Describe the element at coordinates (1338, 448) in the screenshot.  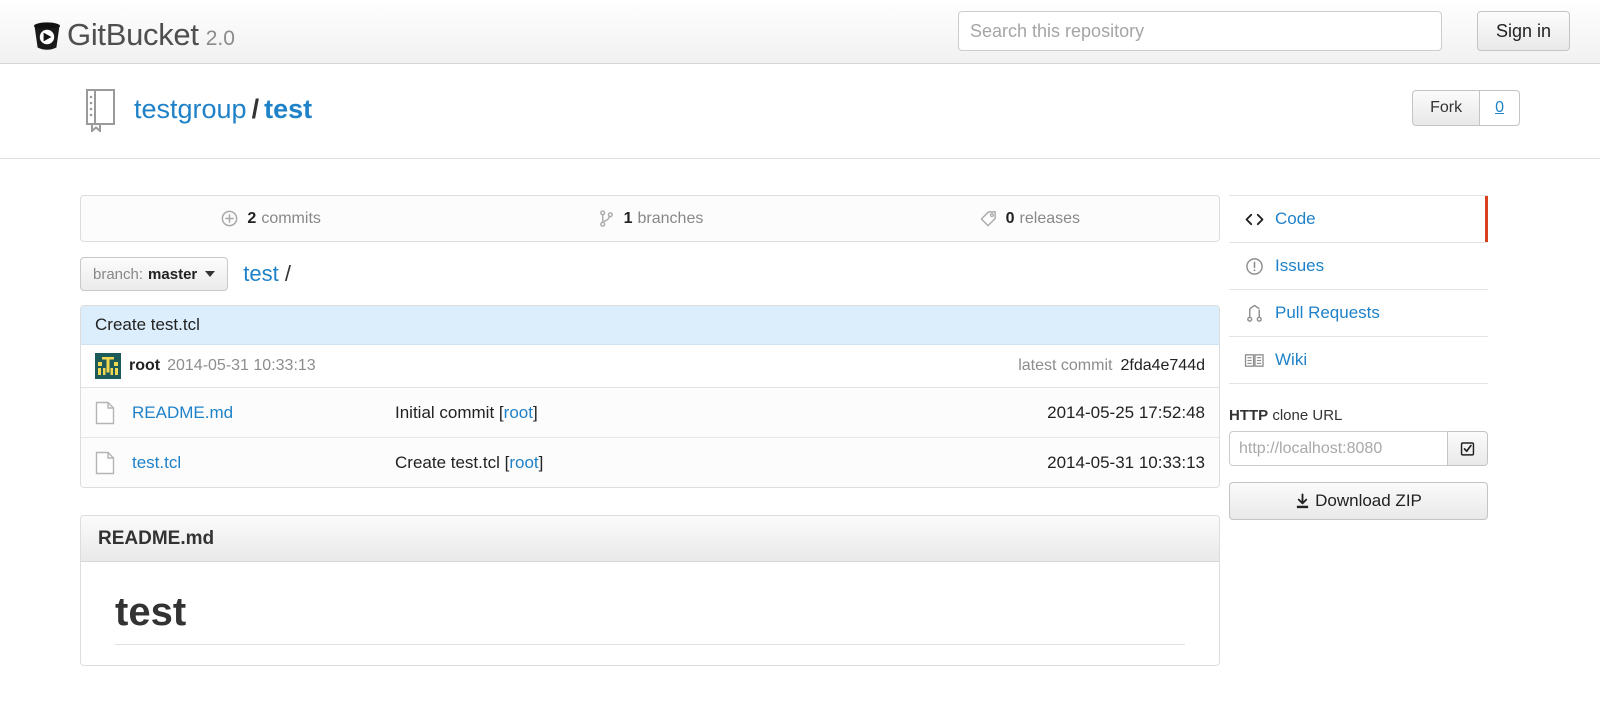
I see `clone-url-input` at that location.